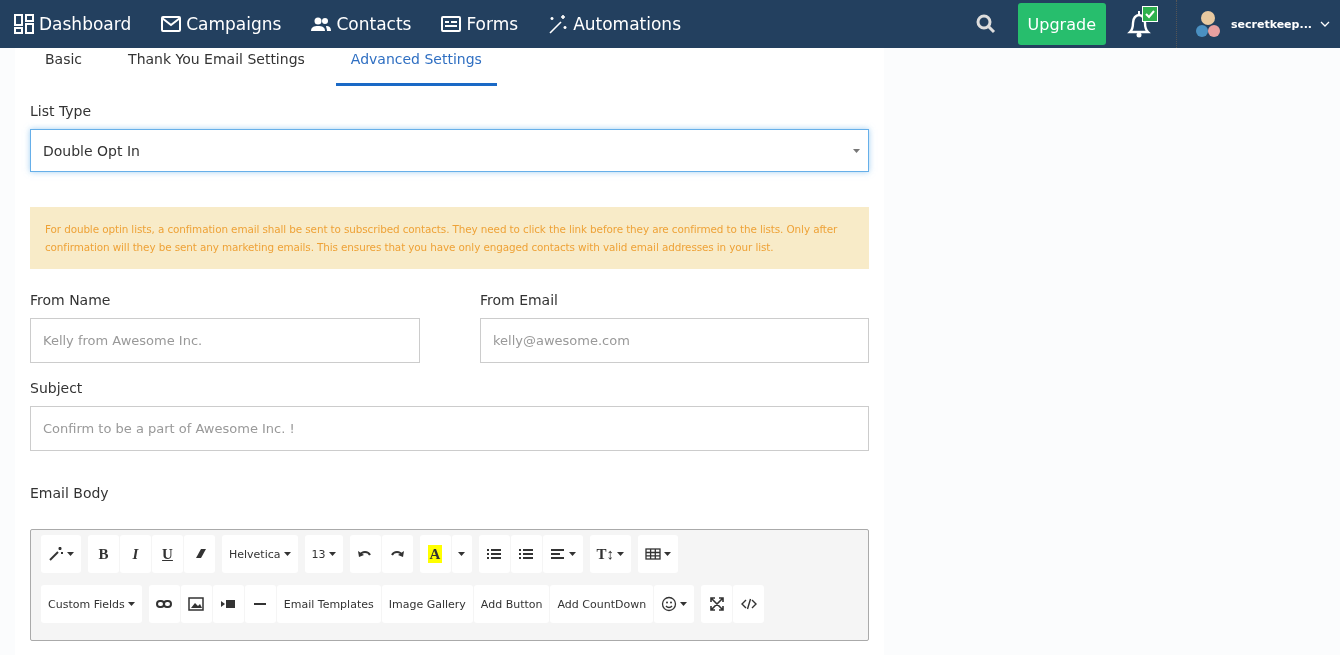 This screenshot has width=1340, height=655. I want to click on bullet-list-icon, so click(494, 554).